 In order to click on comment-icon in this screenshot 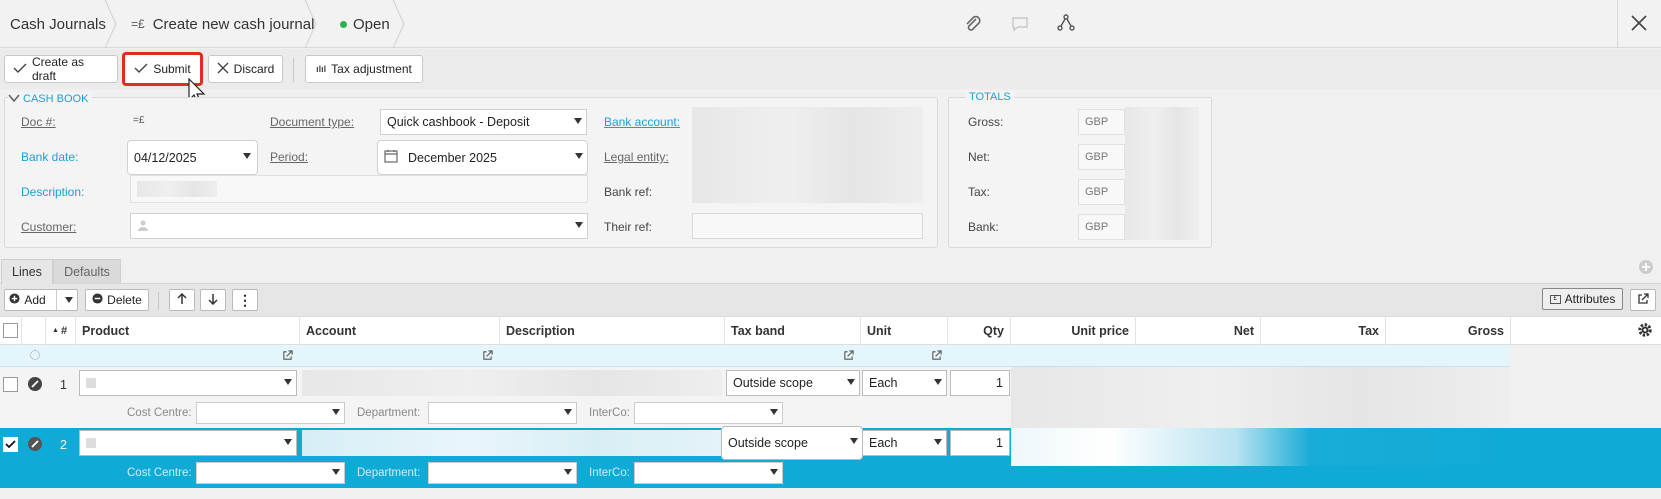, I will do `click(1020, 25)`.